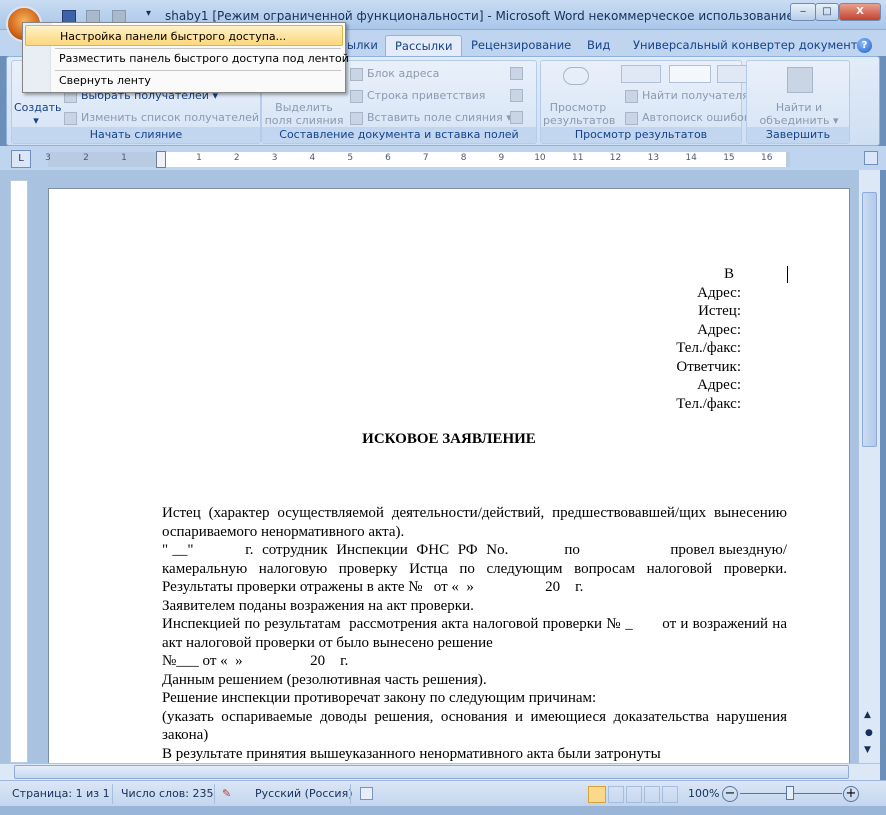 The image size is (886, 815). Describe the element at coordinates (578, 158) in the screenshot. I see `ruler-number: 11` at that location.